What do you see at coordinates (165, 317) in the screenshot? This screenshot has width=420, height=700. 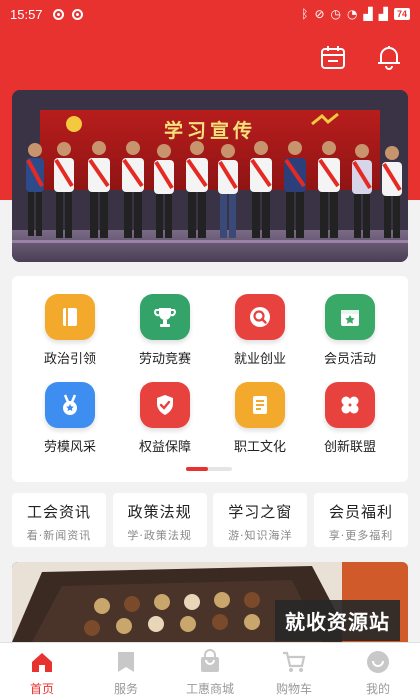 I see `trophy-icon` at bounding box center [165, 317].